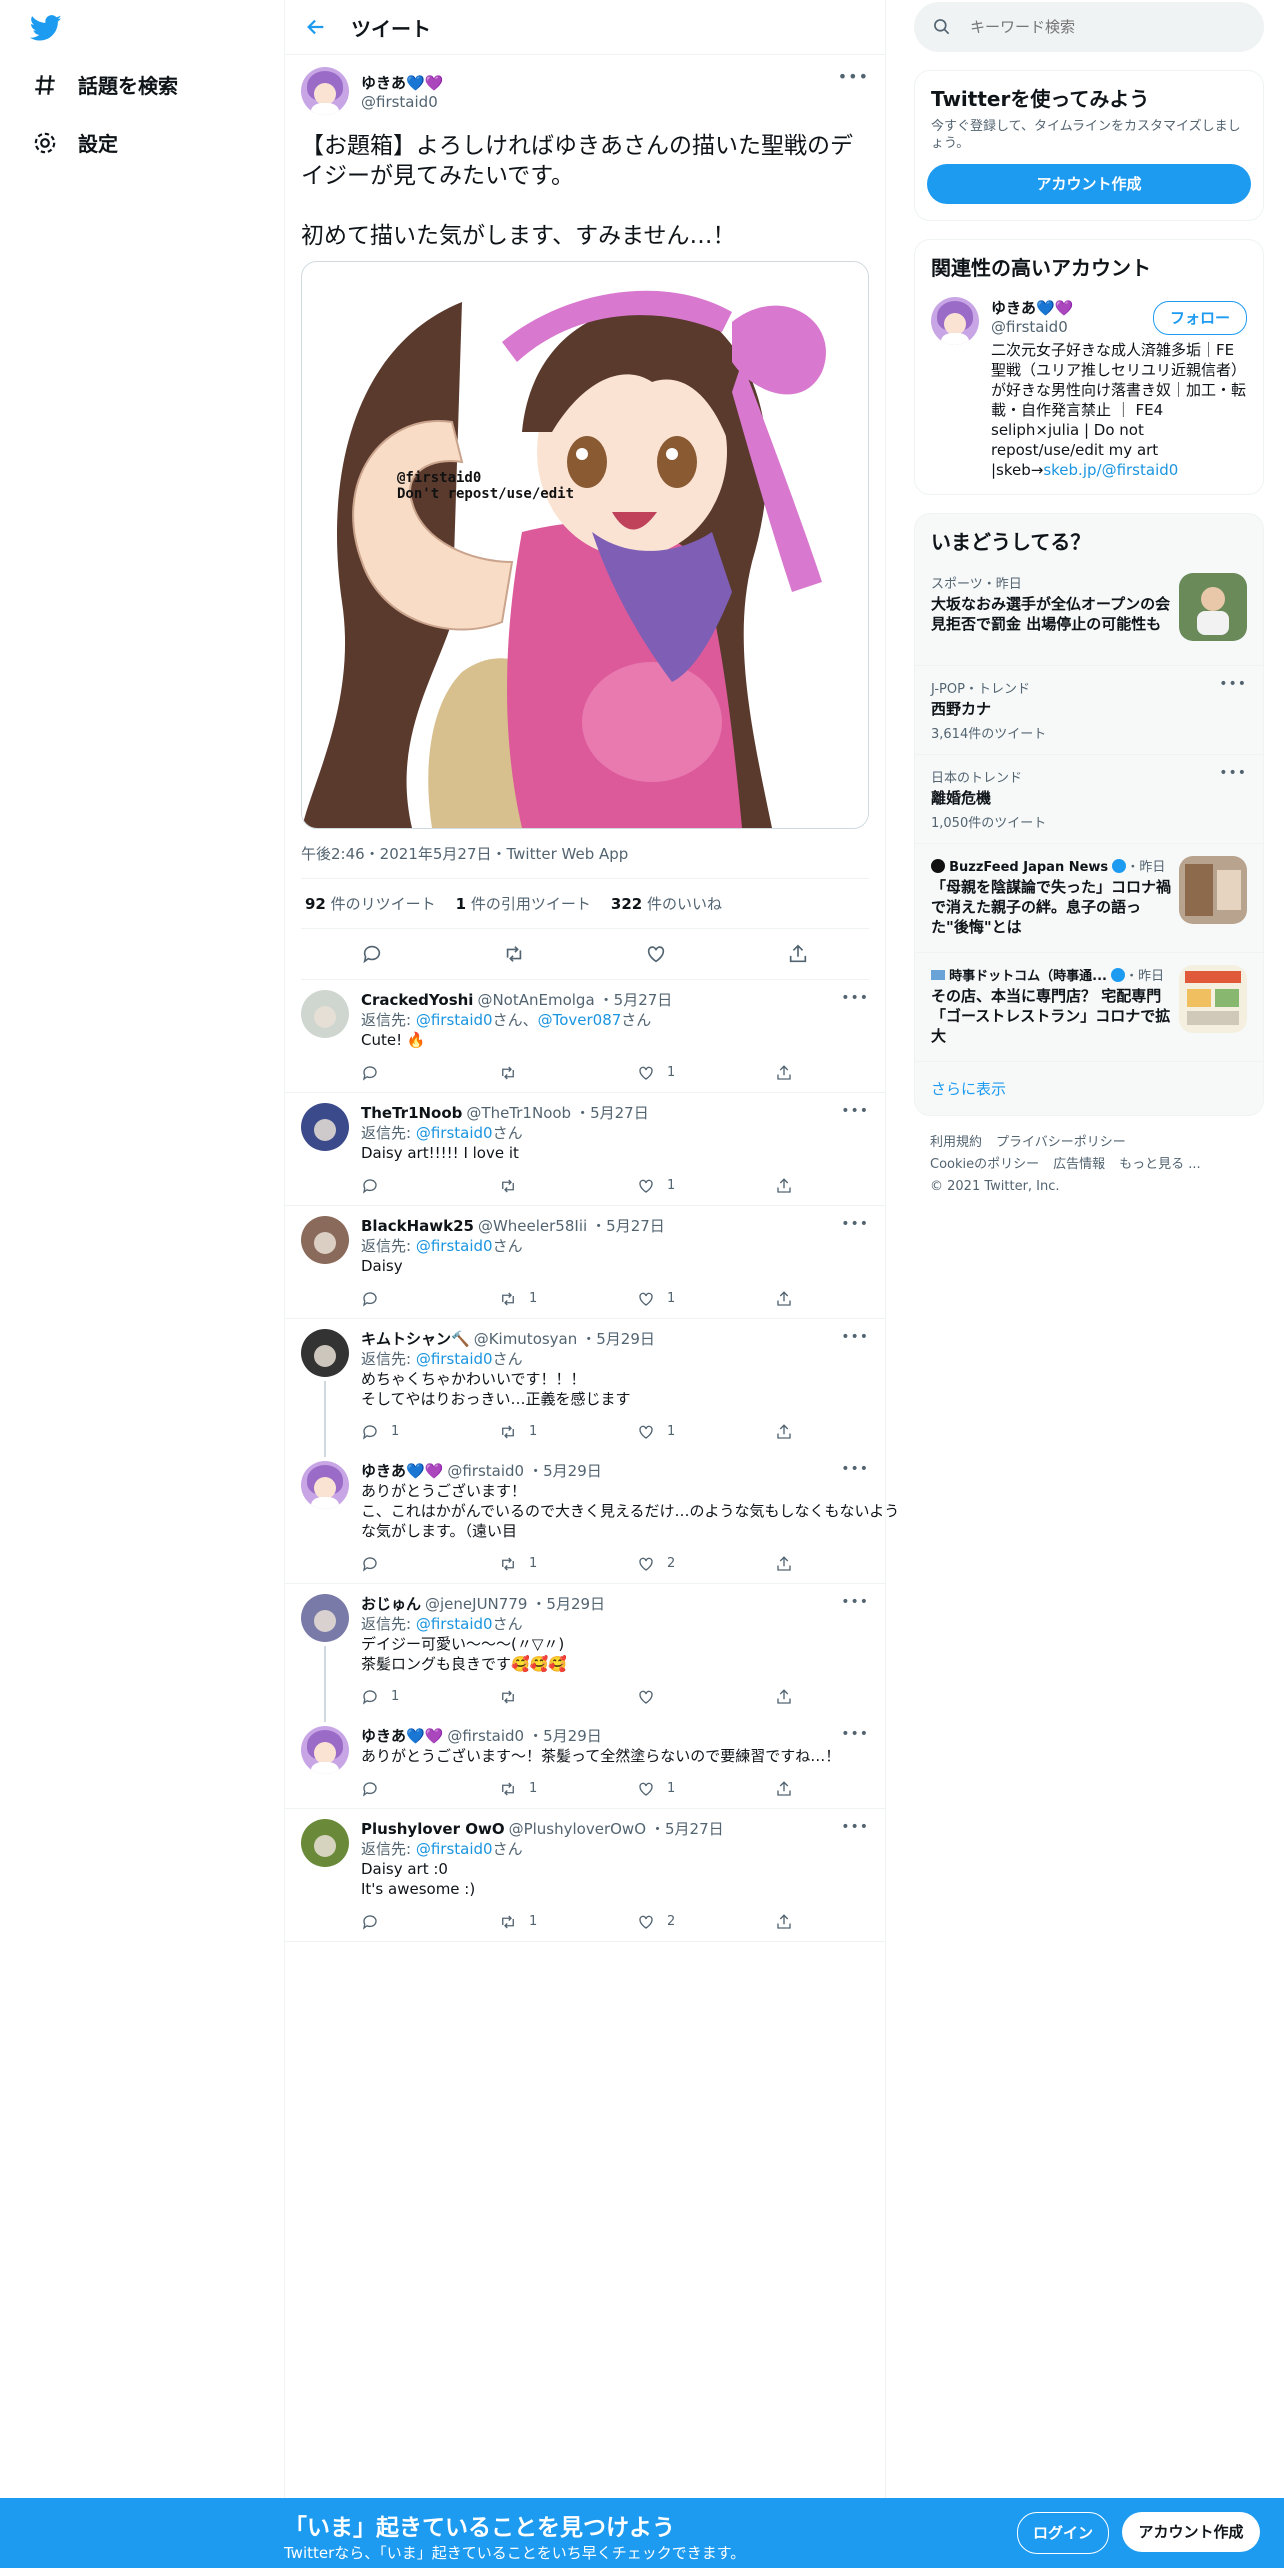 The image size is (1284, 2568). I want to click on reply-author-name: TheTr1Noob, so click(411, 1113).